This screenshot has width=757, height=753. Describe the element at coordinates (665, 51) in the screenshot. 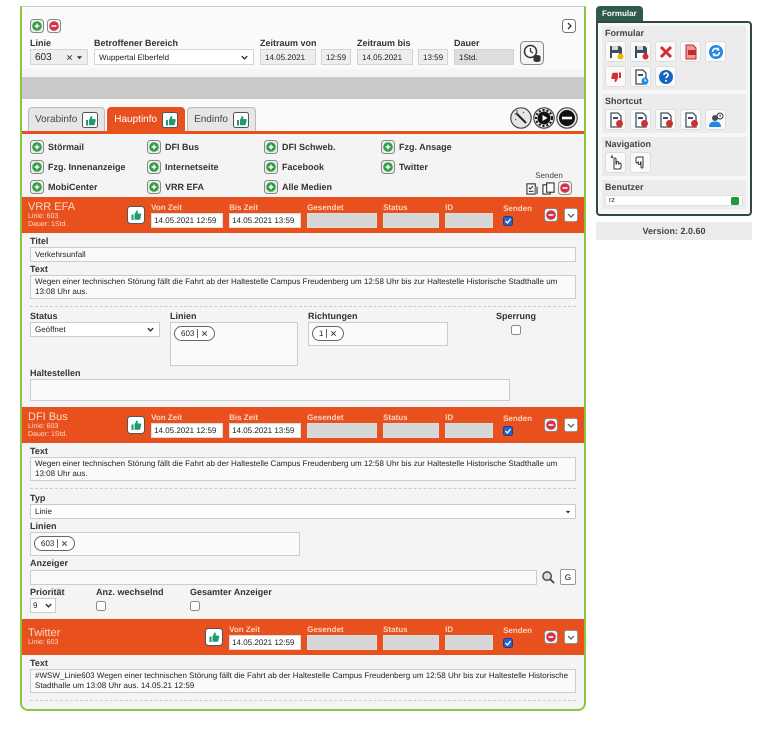

I see `close-icon` at that location.